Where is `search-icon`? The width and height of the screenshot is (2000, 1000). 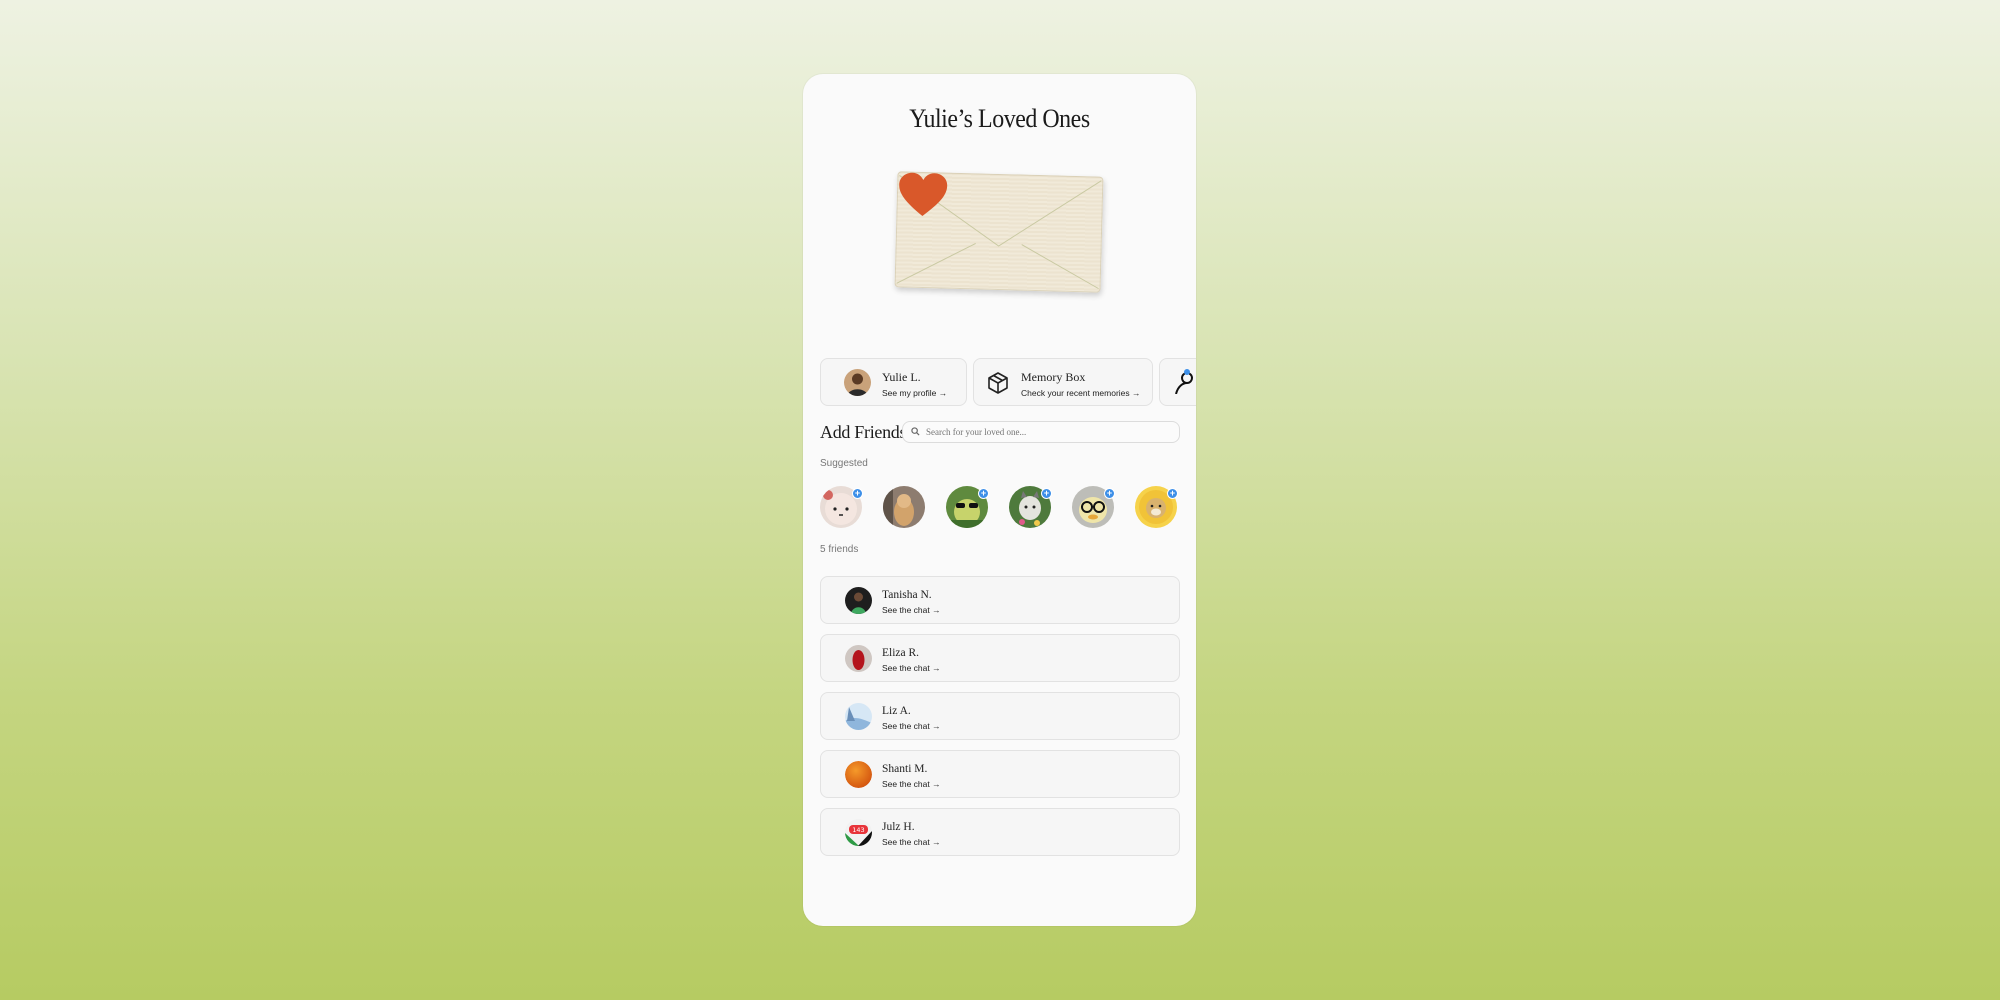
search-icon is located at coordinates (915, 432).